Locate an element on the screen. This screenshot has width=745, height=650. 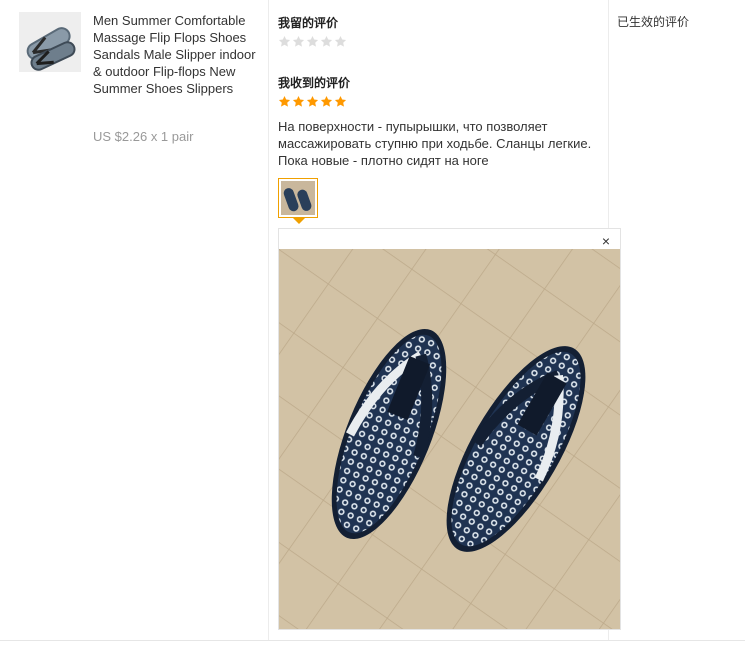
my-review-stars is located at coordinates (312, 41).